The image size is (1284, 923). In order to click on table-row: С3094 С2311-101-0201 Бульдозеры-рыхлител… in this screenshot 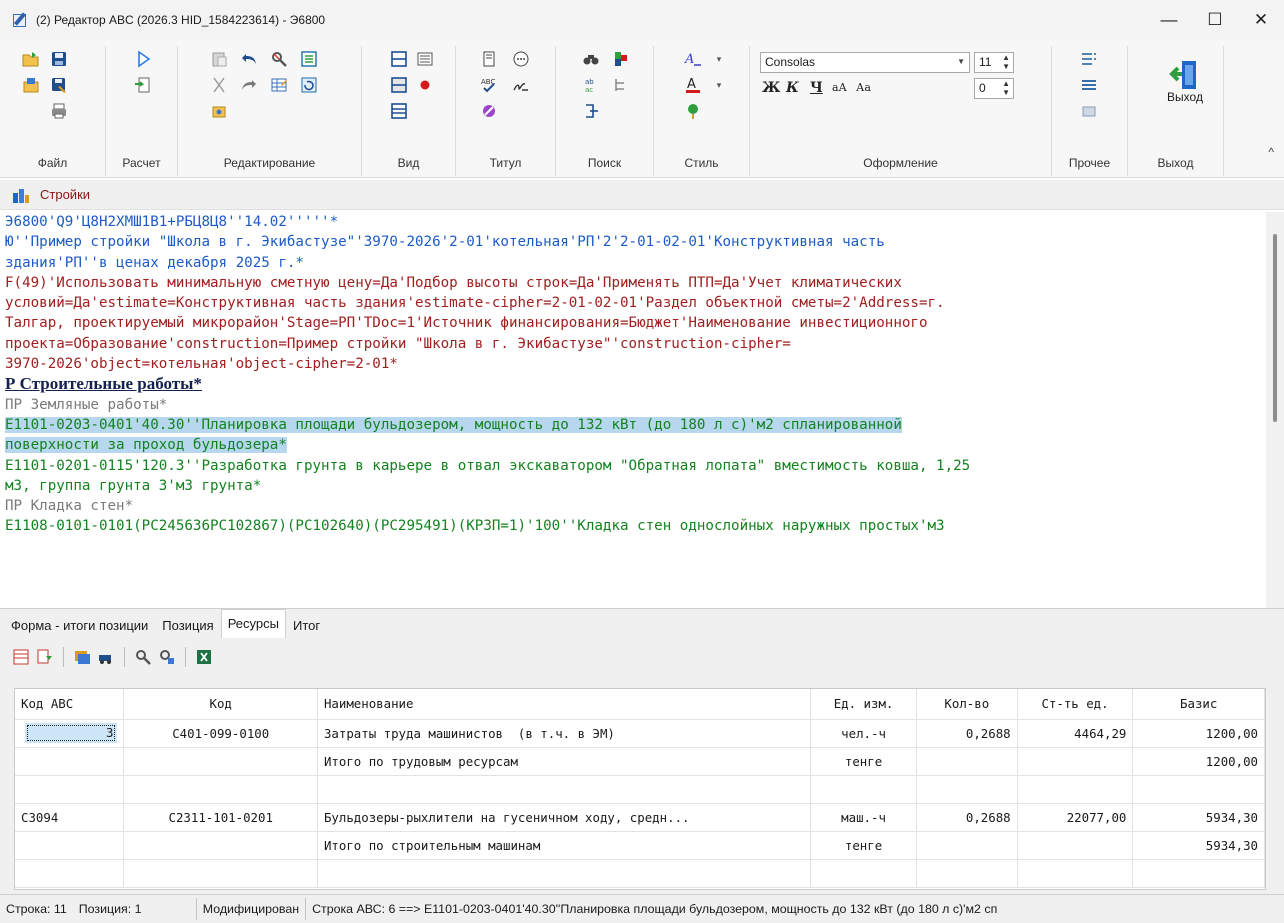, I will do `click(640, 817)`.